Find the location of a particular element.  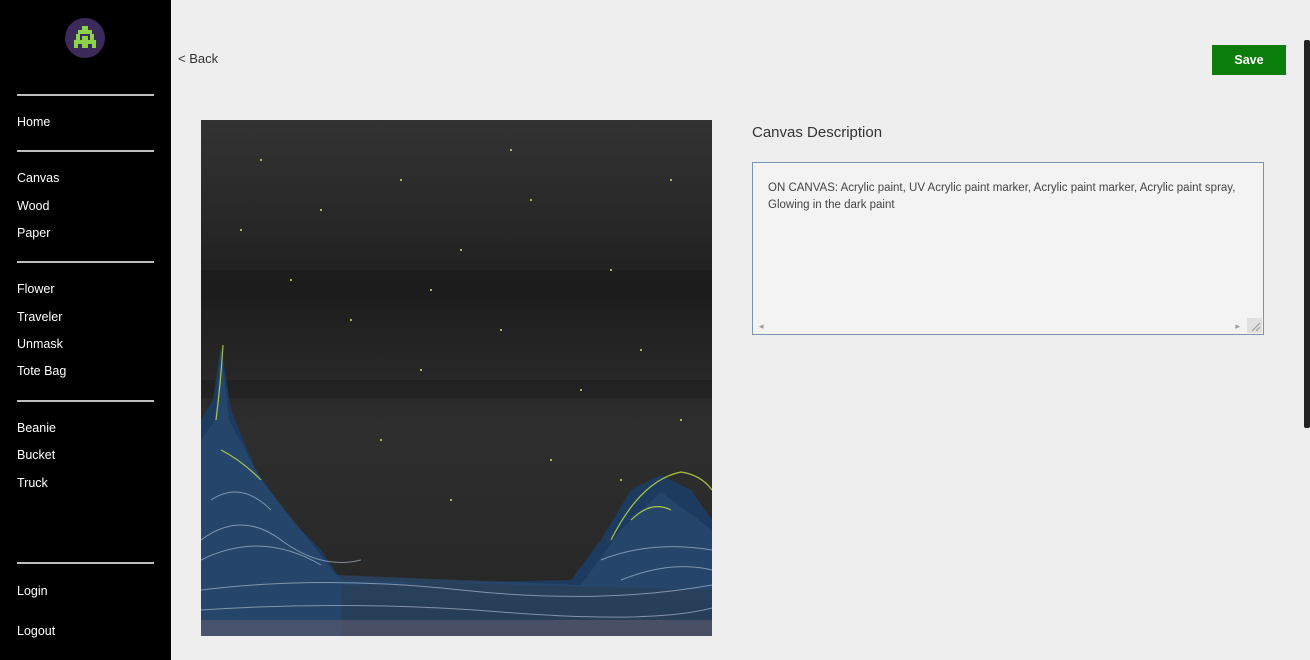

sidebar-item-flower: Flower is located at coordinates (36, 289).